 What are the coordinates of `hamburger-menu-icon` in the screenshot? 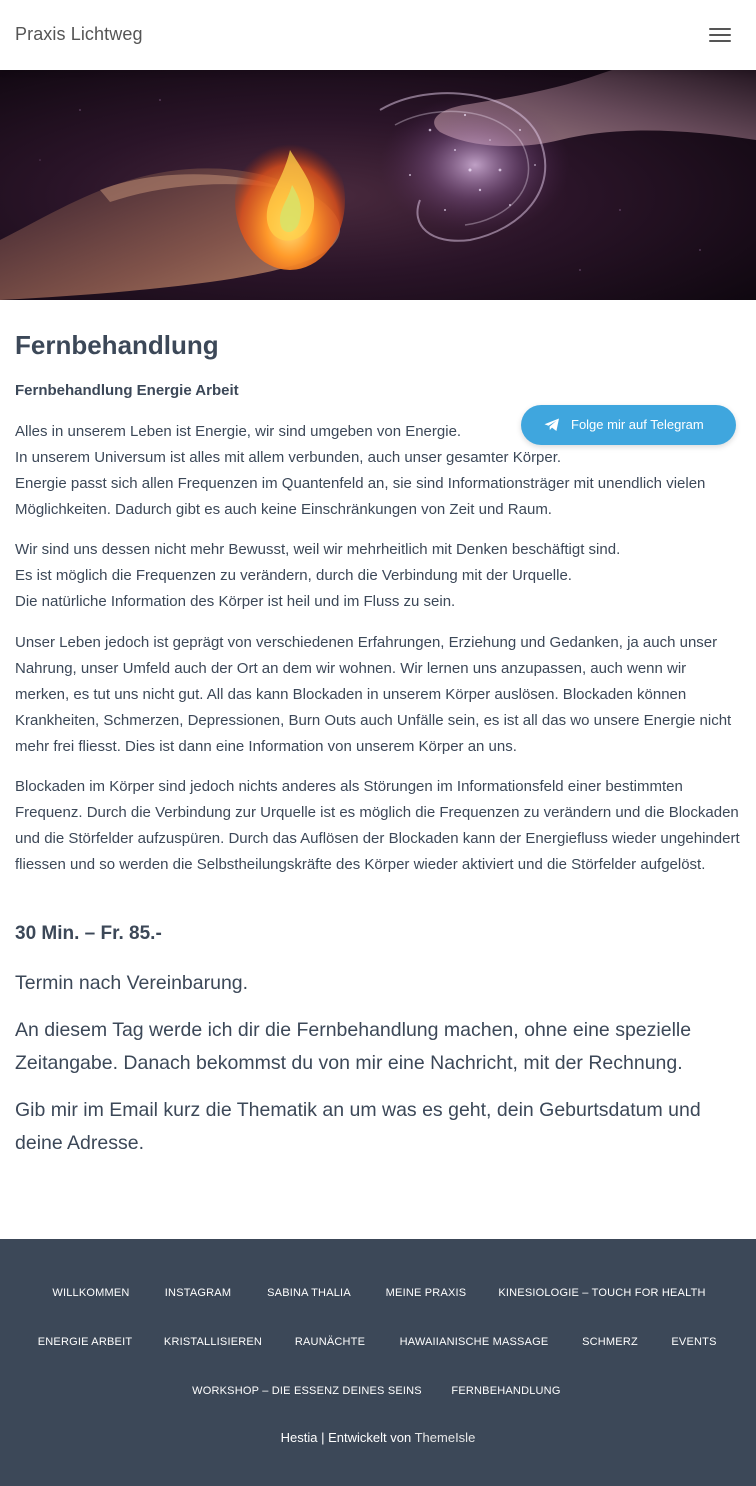 It's located at (720, 35).